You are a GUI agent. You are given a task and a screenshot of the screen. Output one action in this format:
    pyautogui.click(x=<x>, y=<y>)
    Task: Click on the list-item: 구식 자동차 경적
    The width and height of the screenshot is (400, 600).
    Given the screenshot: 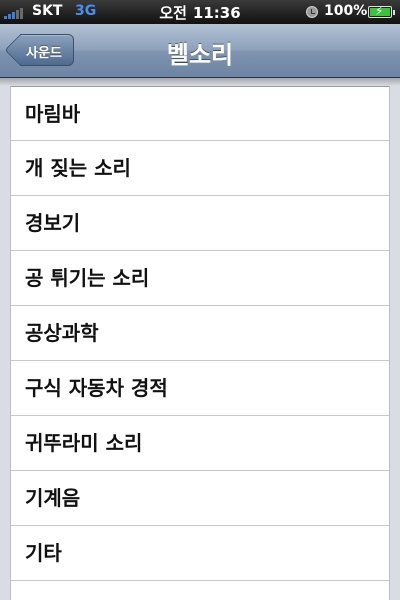 What is the action you would take?
    pyautogui.click(x=200, y=388)
    